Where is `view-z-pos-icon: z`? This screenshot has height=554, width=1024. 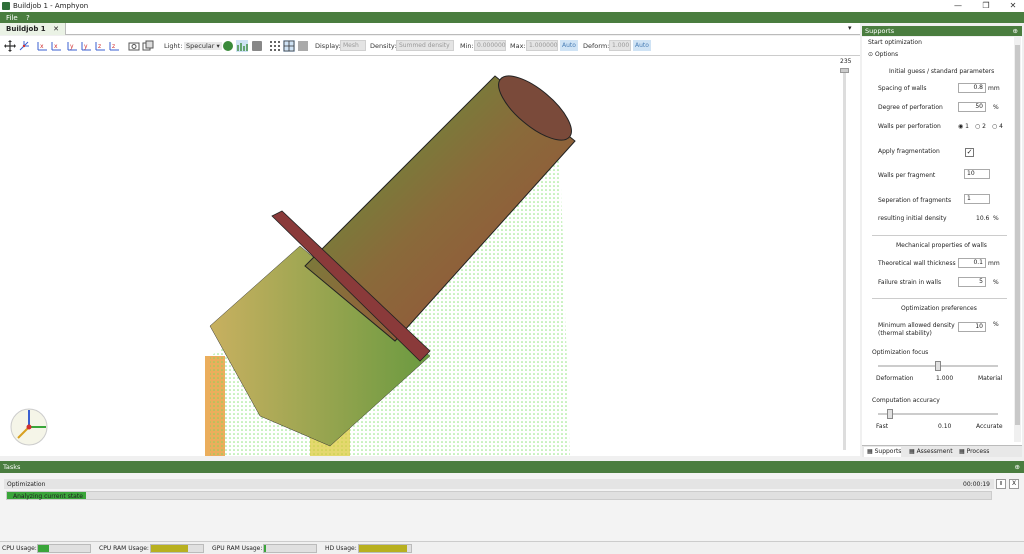 view-z-pos-icon: z is located at coordinates (100, 46).